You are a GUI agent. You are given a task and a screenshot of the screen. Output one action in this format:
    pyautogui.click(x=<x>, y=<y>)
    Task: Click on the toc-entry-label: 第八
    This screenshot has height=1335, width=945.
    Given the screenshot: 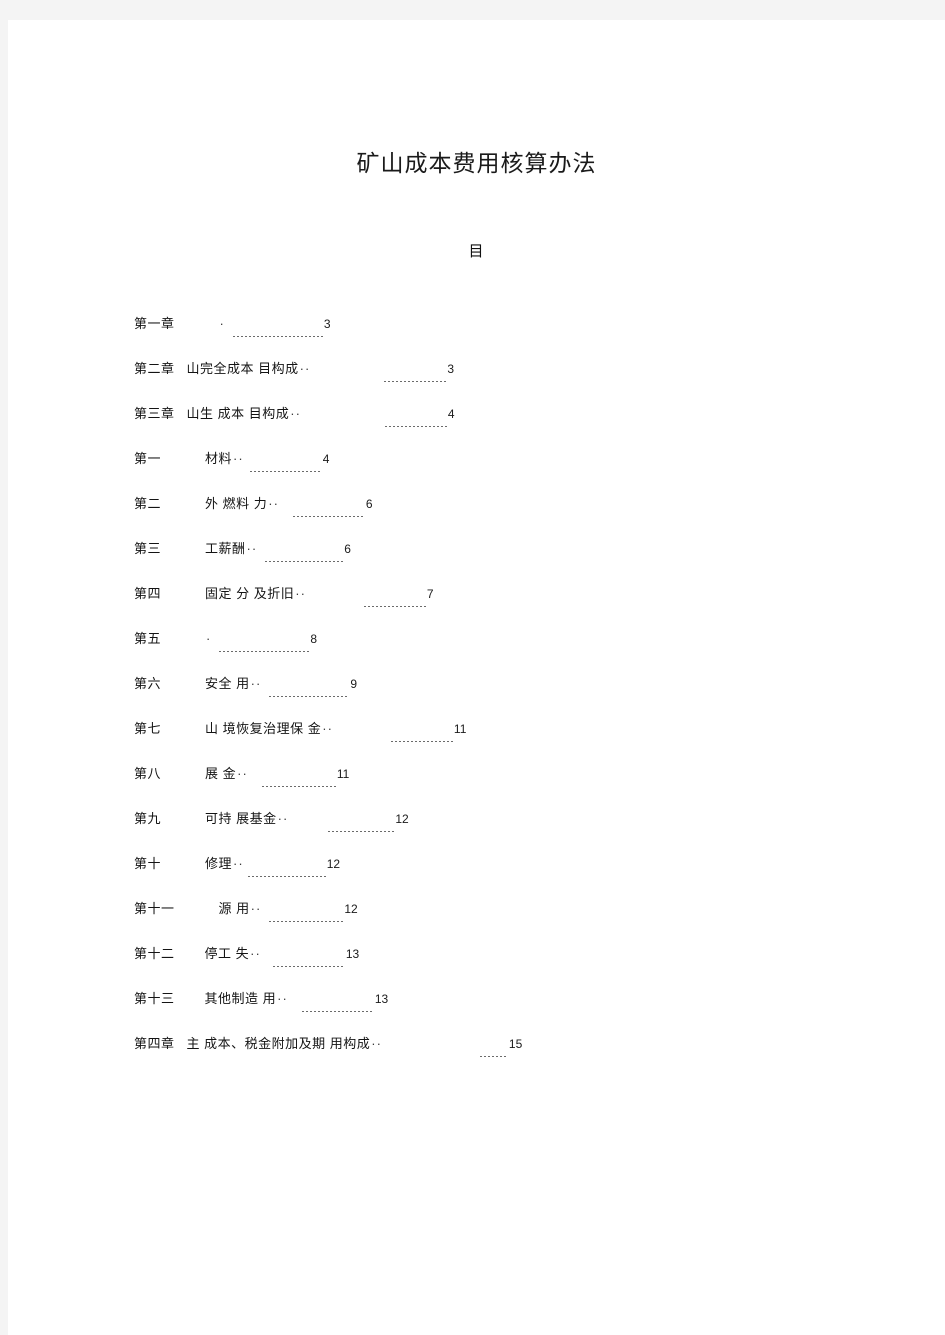 What is the action you would take?
    pyautogui.click(x=148, y=773)
    